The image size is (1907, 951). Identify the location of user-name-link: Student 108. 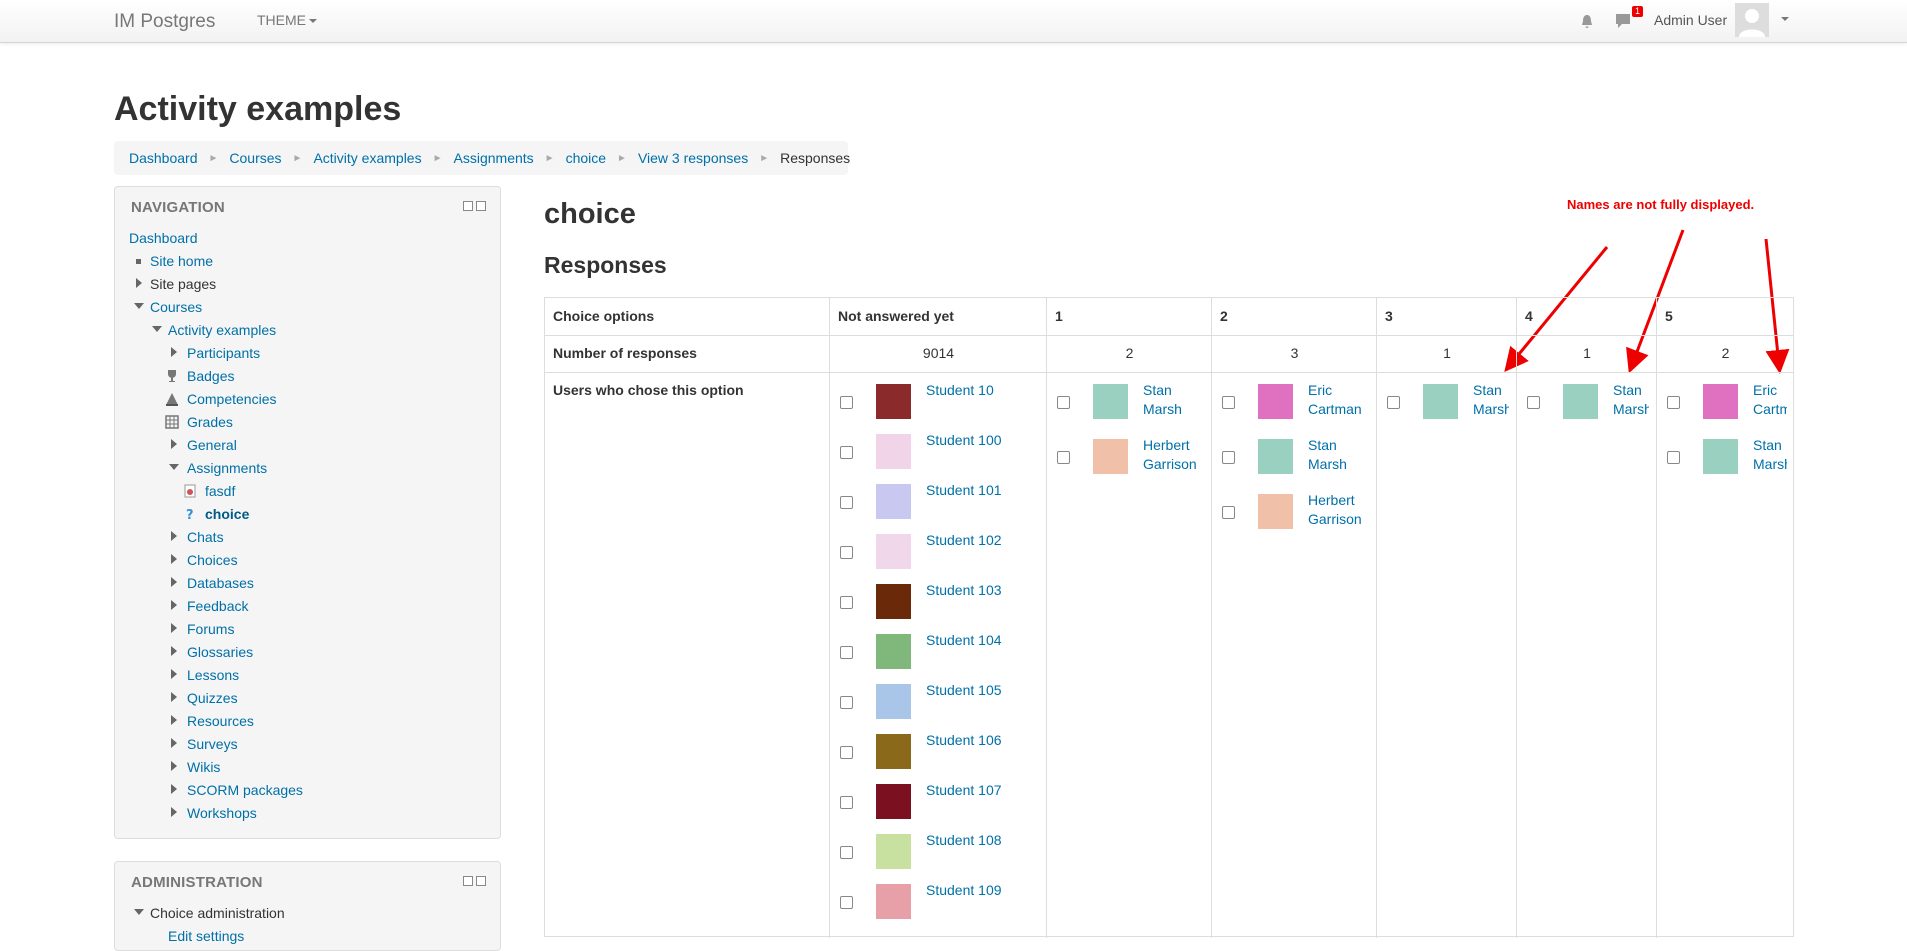
(964, 840).